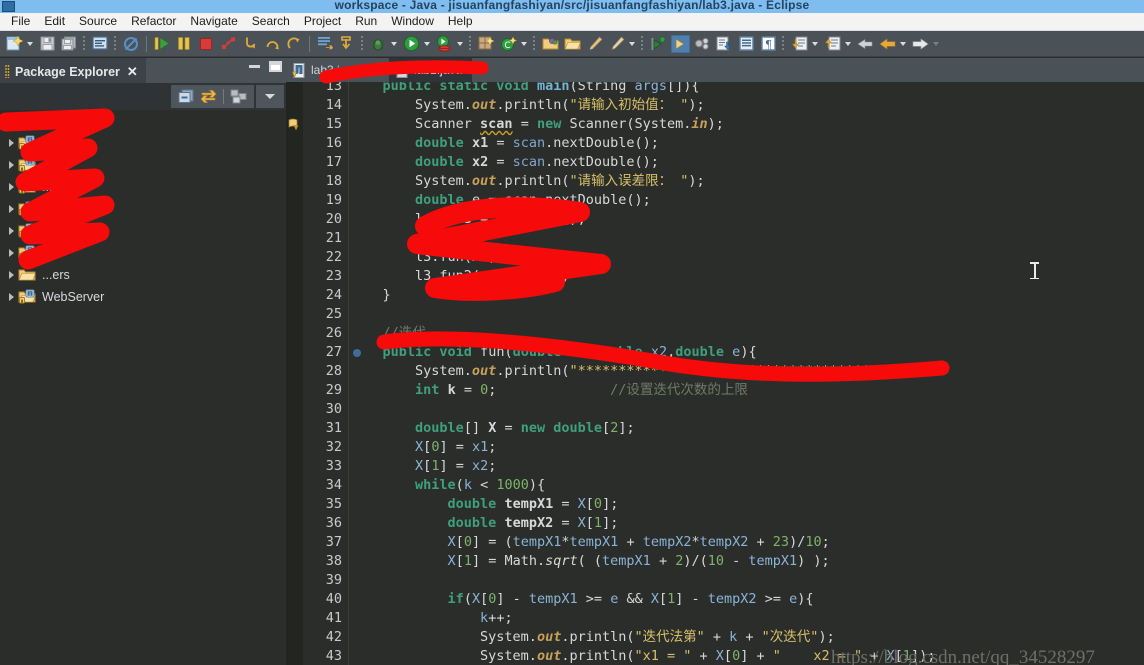  I want to click on open-type-icon, so click(325, 44).